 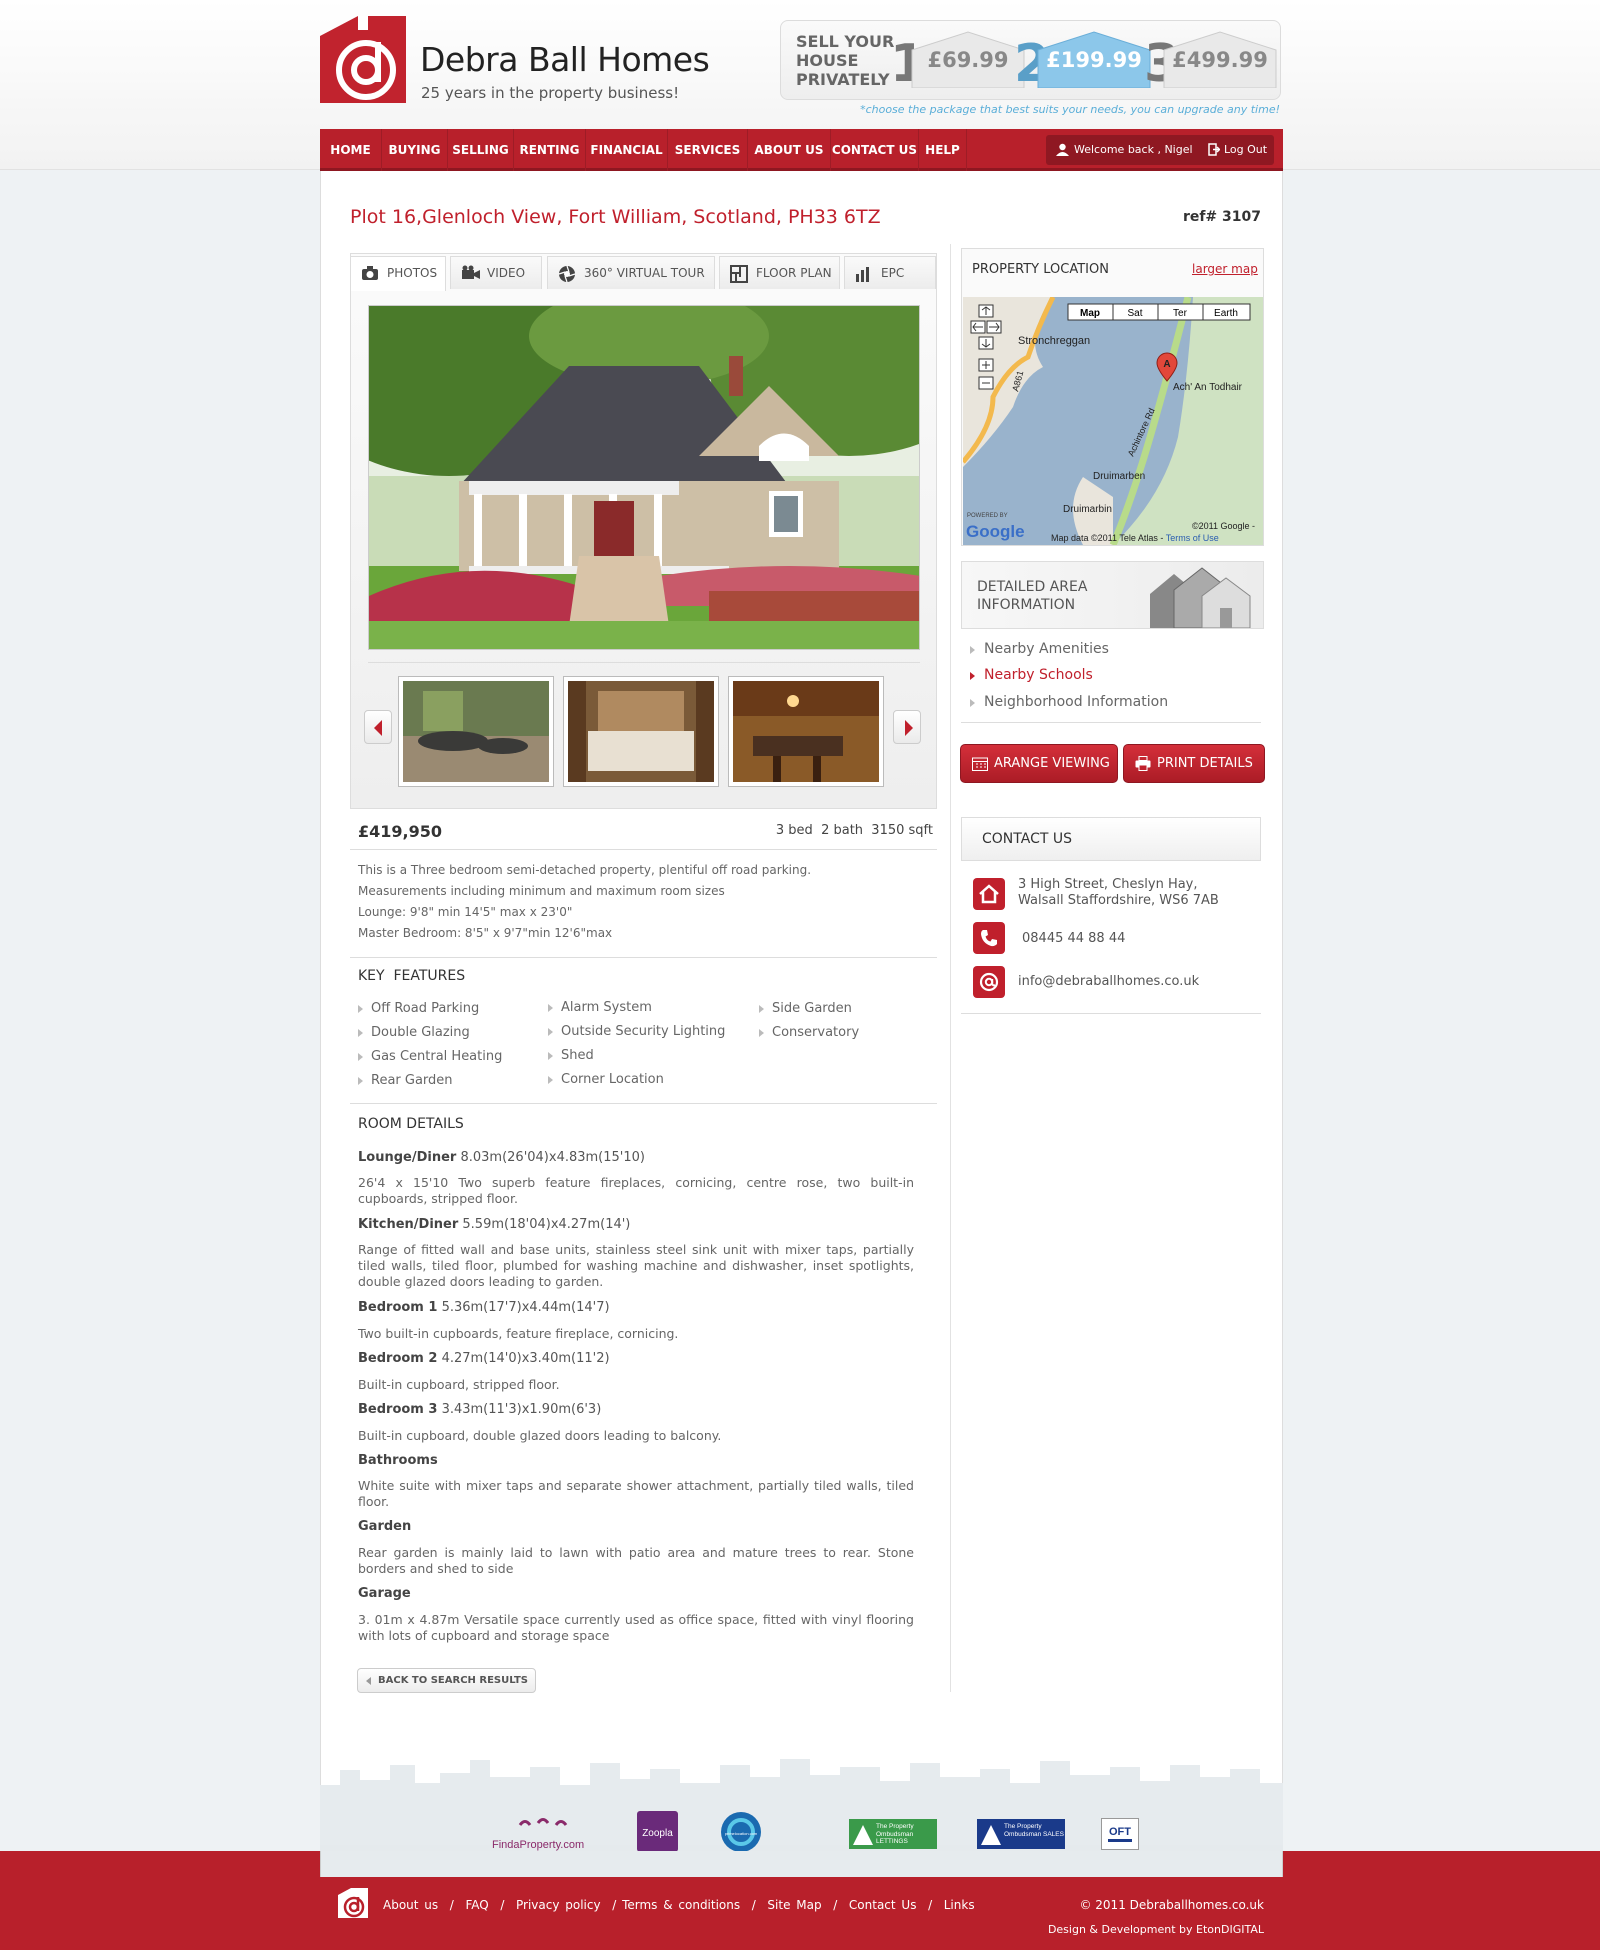 I want to click on partner-oft: OFT, so click(x=1120, y=1834).